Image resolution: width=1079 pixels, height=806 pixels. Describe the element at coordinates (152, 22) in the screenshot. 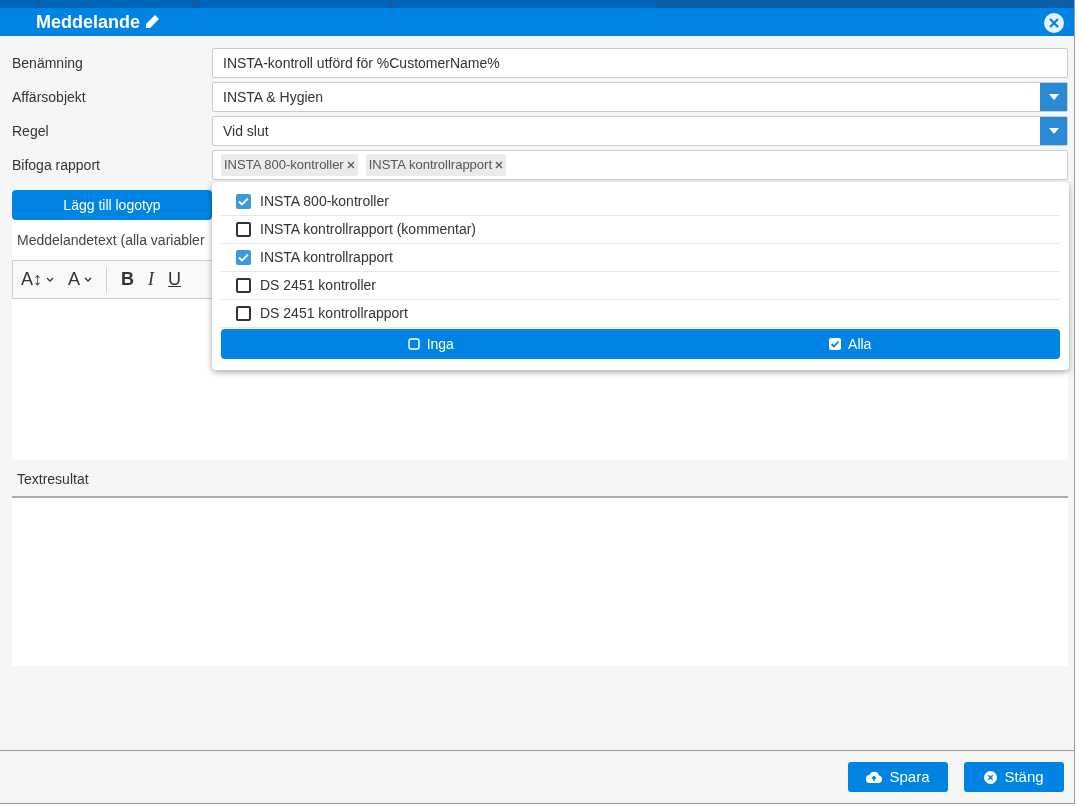

I see `pencil-icon` at that location.